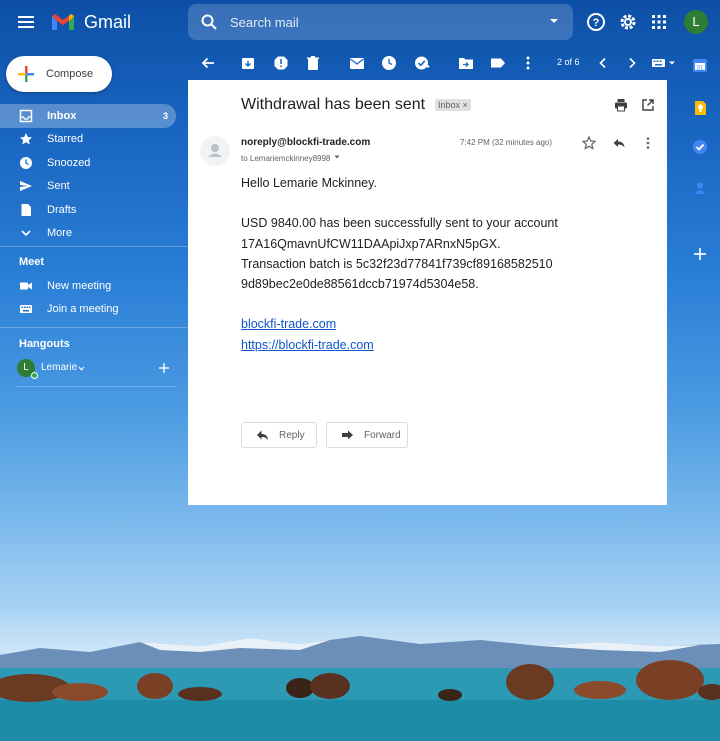  Describe the element at coordinates (26, 22) in the screenshot. I see `main-menu-icon` at that location.